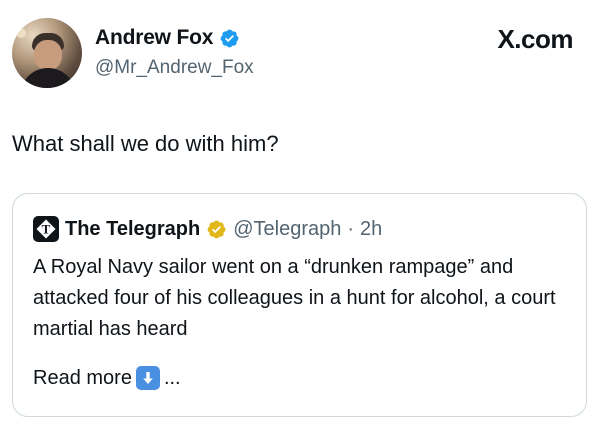  What do you see at coordinates (147, 378) in the screenshot?
I see `down-arrow-icon` at bounding box center [147, 378].